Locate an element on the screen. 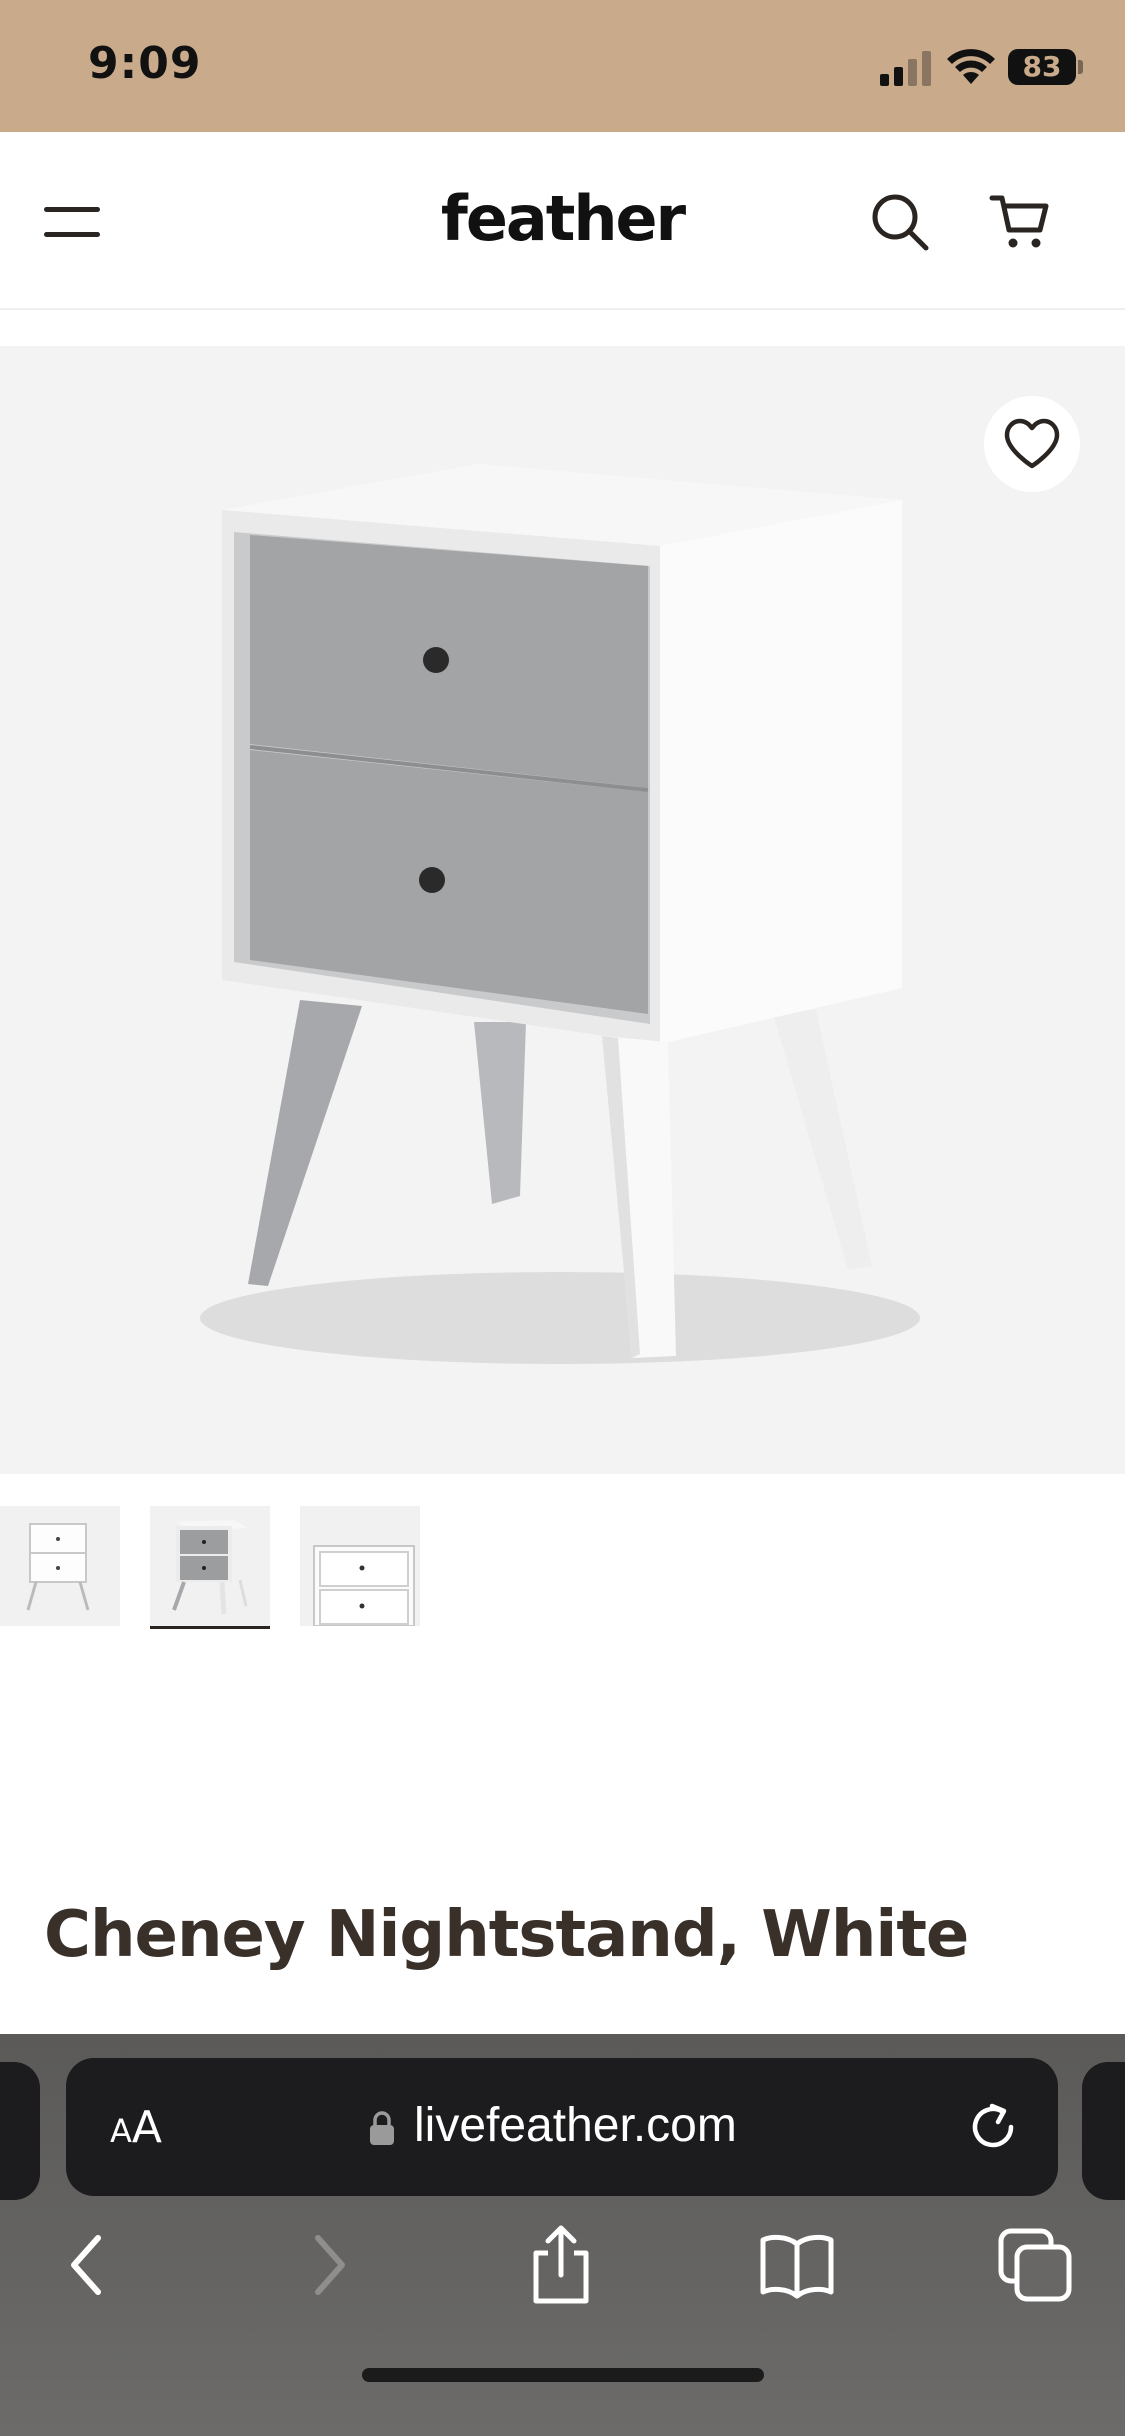 This screenshot has width=1125, height=2436. reader-text-size-button: AA is located at coordinates (136, 2127).